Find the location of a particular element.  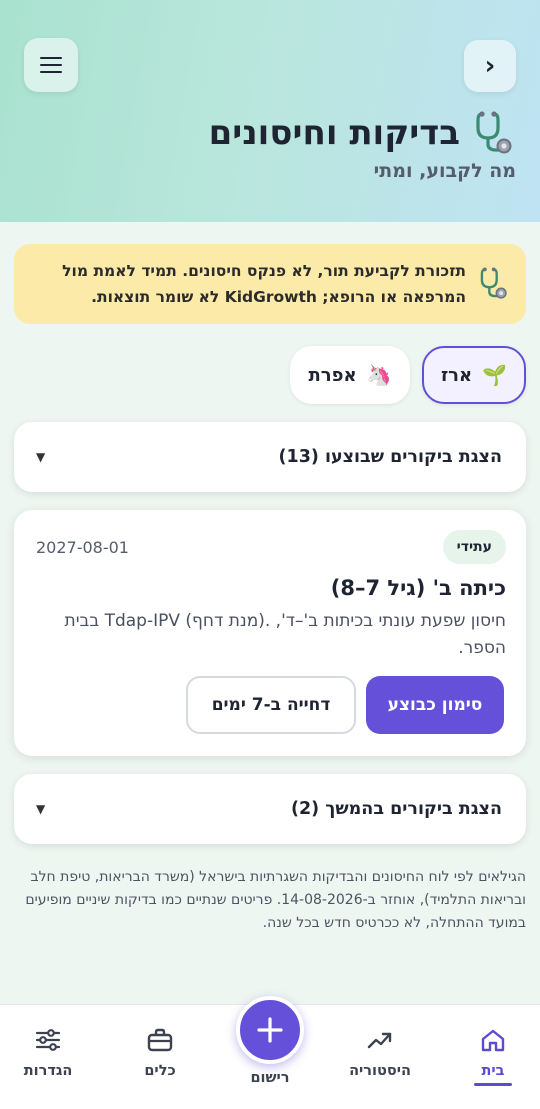

seedling-icon: 🌱 is located at coordinates (495, 375).